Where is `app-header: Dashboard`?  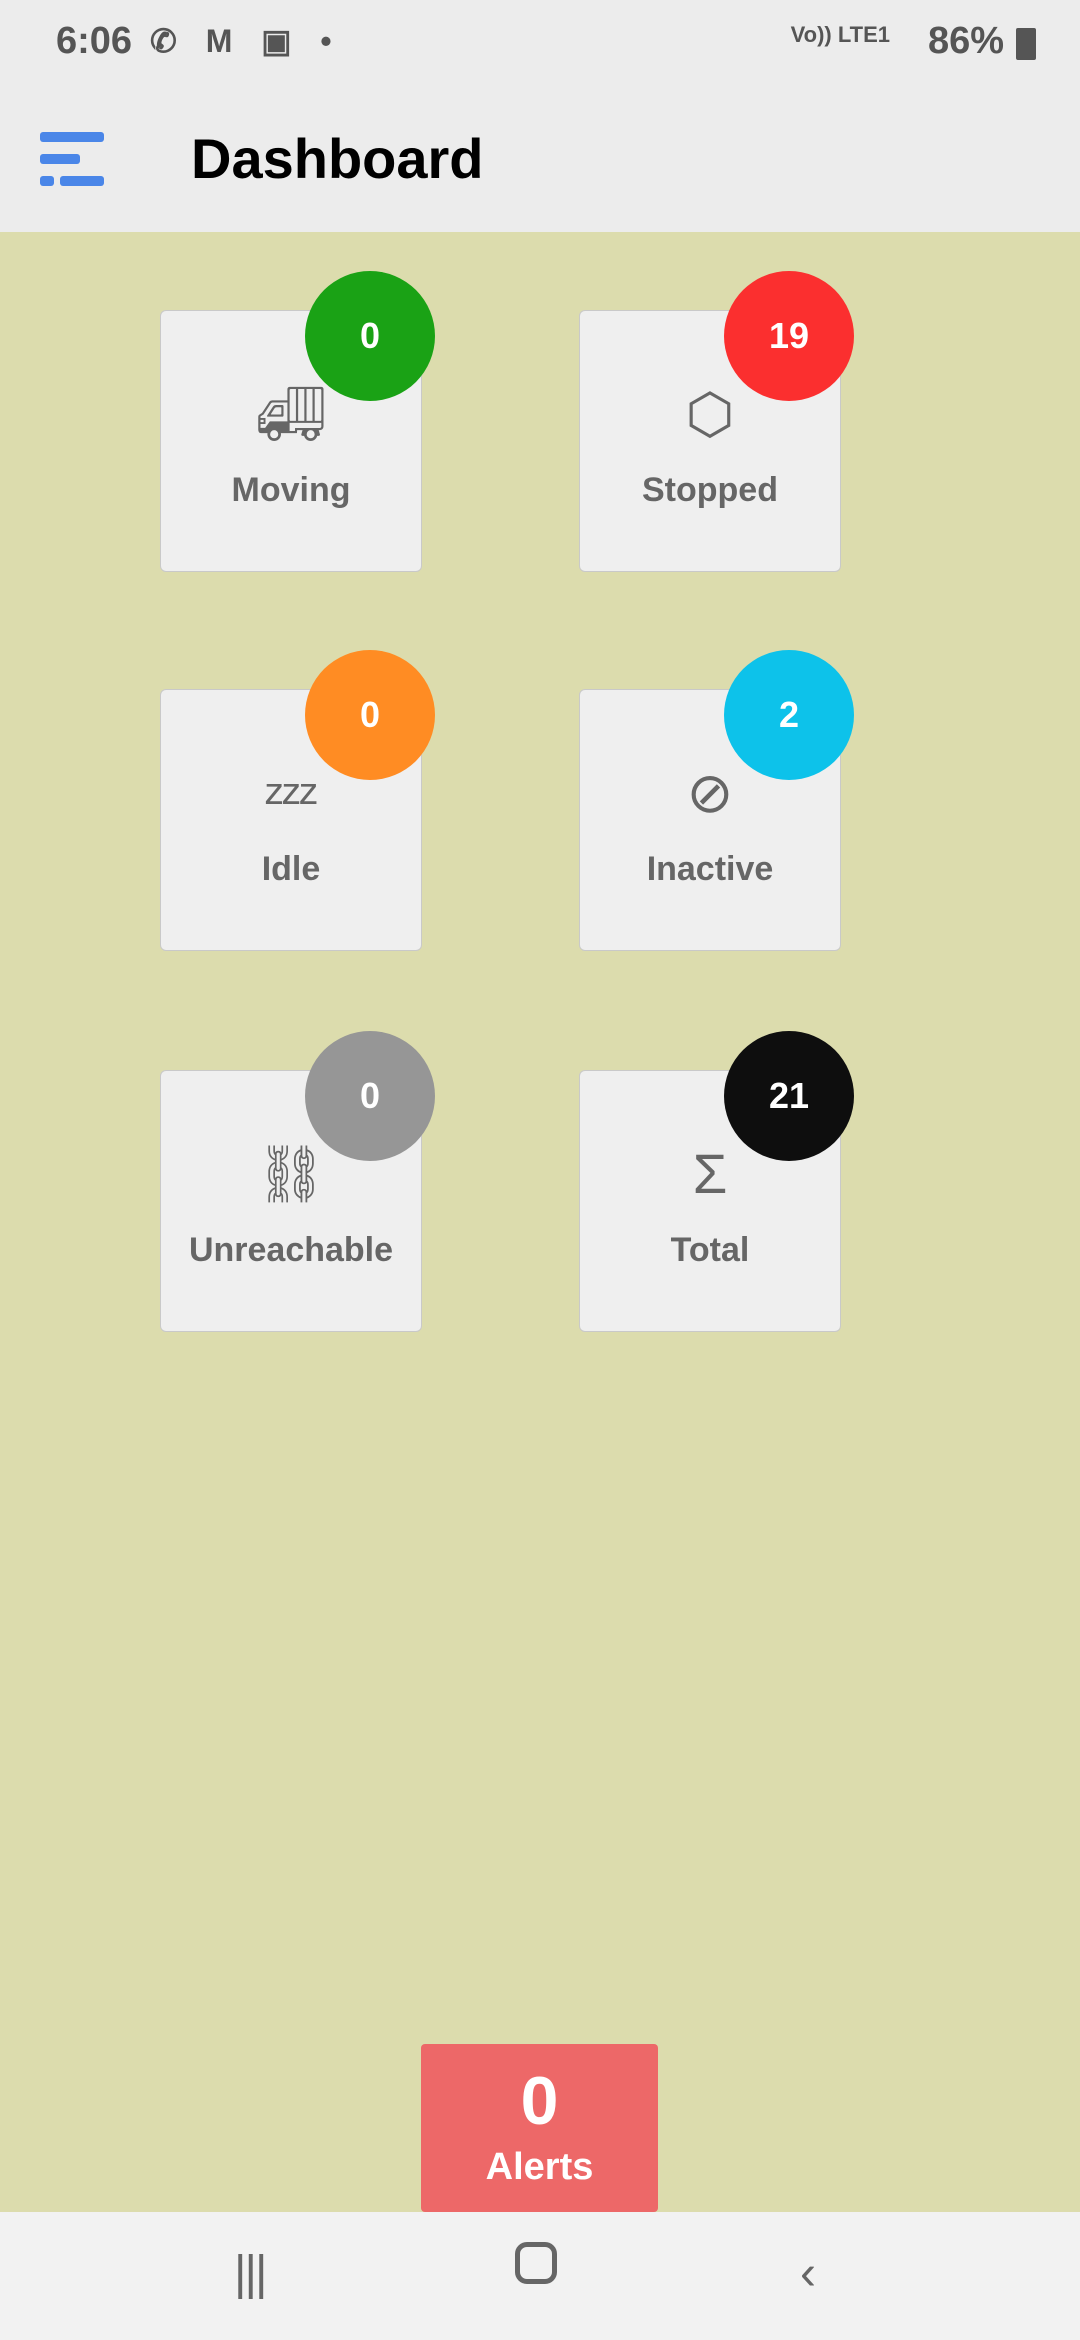 app-header: Dashboard is located at coordinates (540, 161).